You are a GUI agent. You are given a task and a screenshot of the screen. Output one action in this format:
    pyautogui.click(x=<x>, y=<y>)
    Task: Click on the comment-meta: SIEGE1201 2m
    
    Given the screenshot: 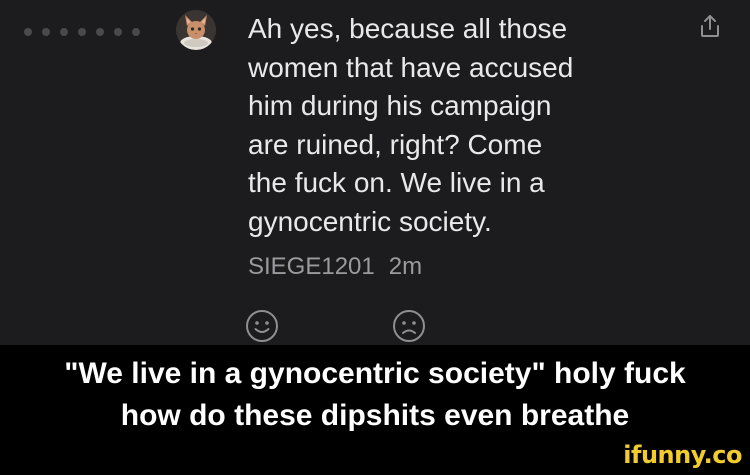 What is the action you would take?
    pyautogui.click(x=335, y=267)
    